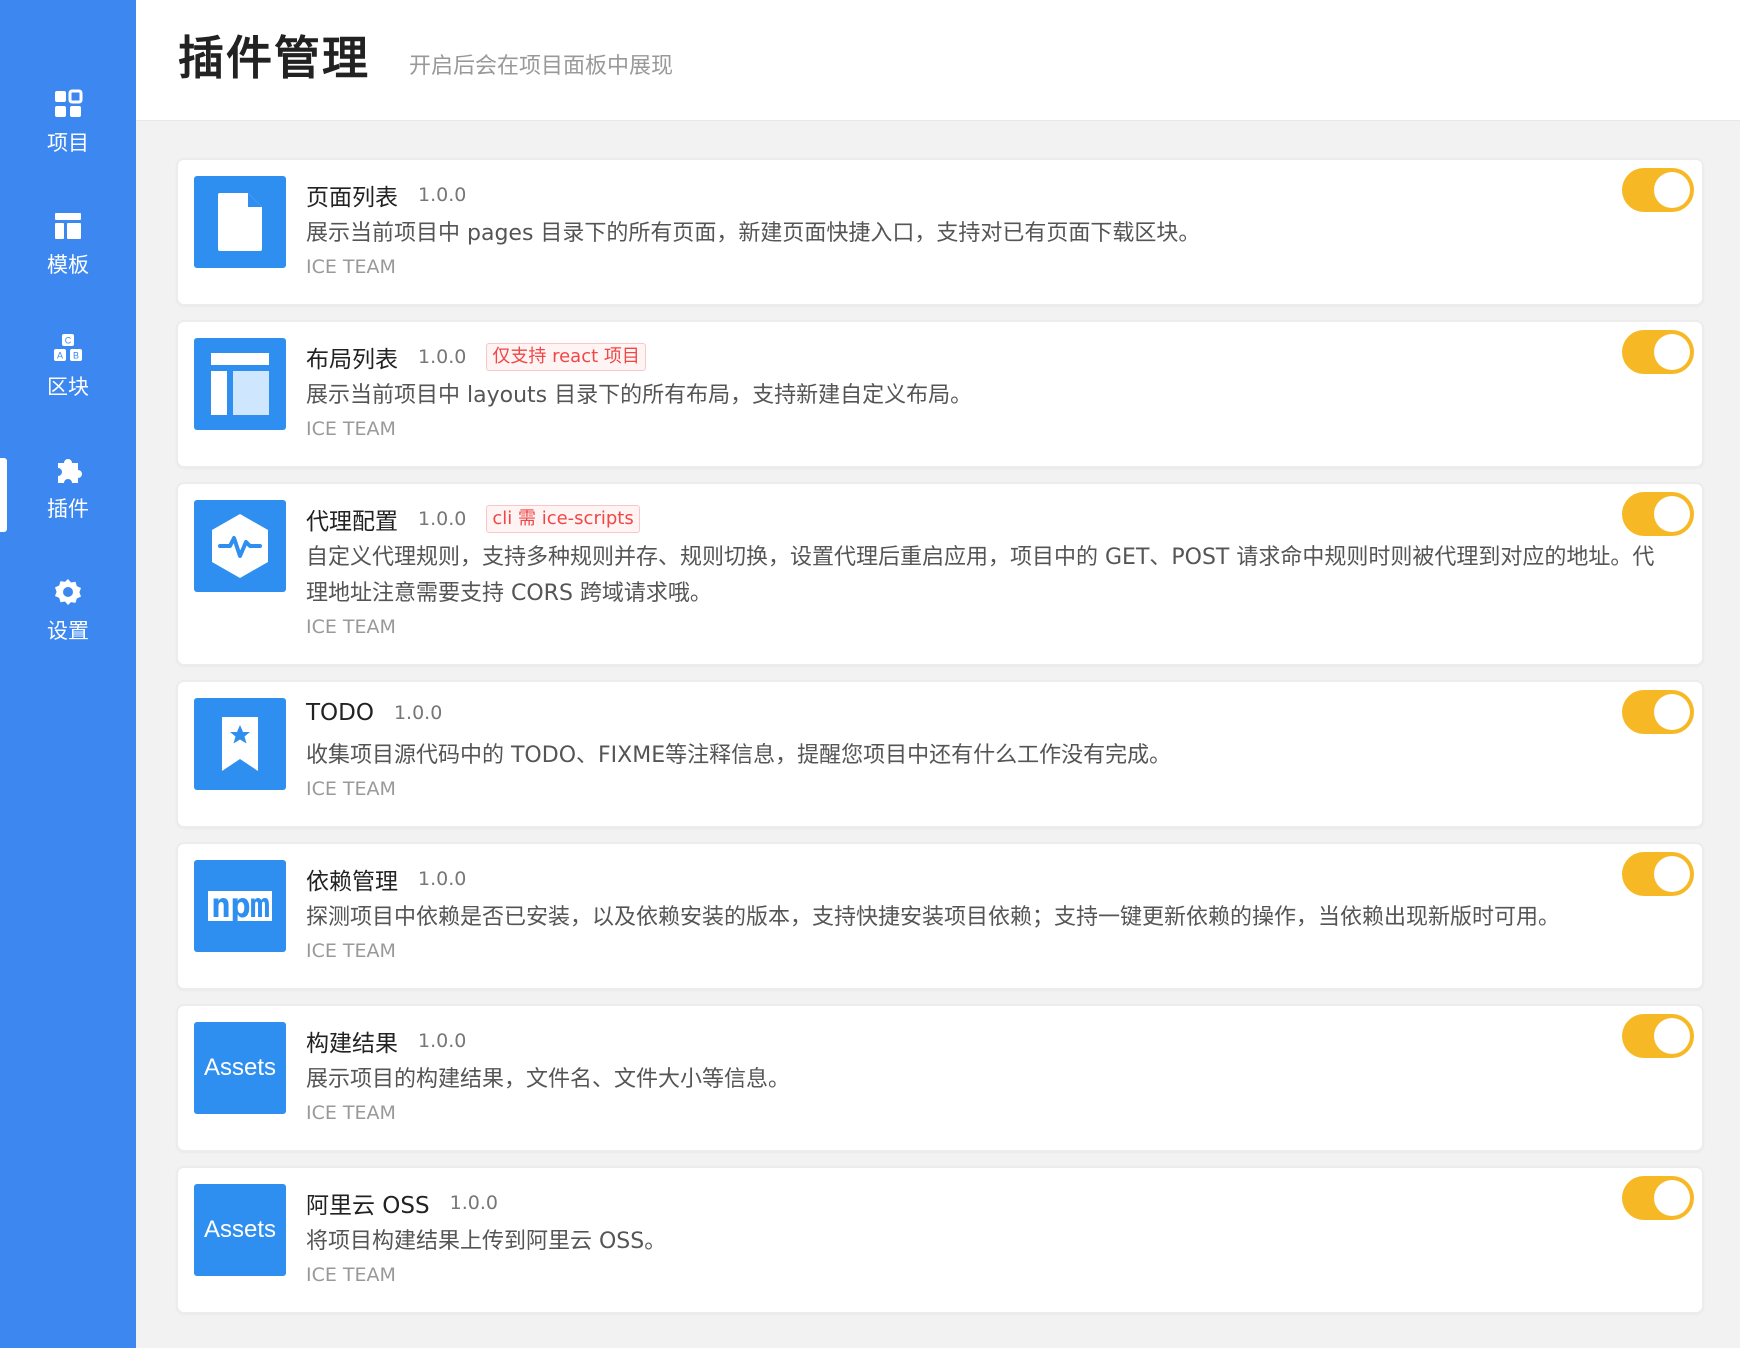  I want to click on plugin-description: 展示当前项目中 layouts 目录下的所有布局，支持新建自定义布局。, so click(639, 395).